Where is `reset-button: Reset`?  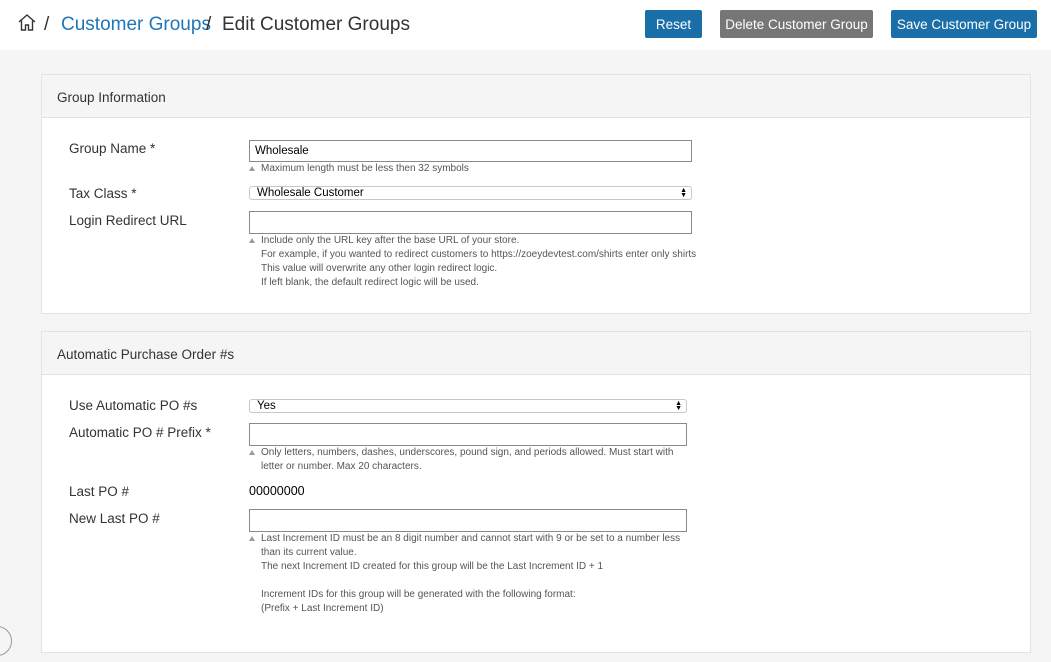 reset-button: Reset is located at coordinates (673, 24).